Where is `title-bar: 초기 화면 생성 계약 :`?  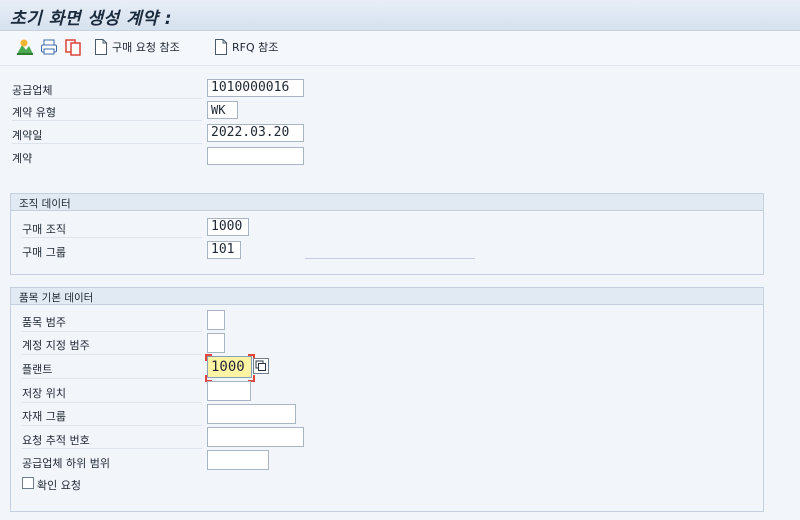
title-bar: 초기 화면 생성 계약 : is located at coordinates (400, 15).